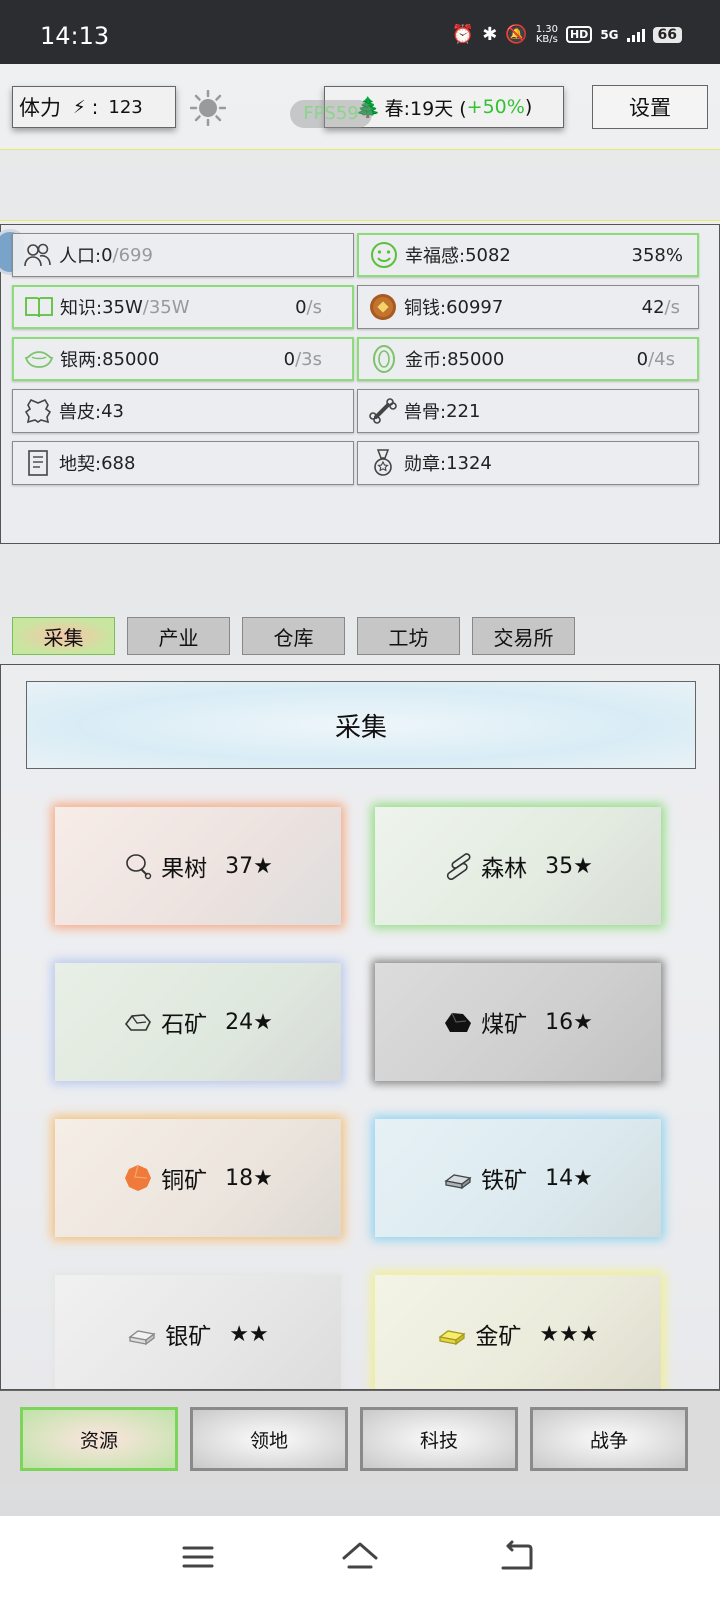  I want to click on fps-counter: FPS59, so click(331, 114).